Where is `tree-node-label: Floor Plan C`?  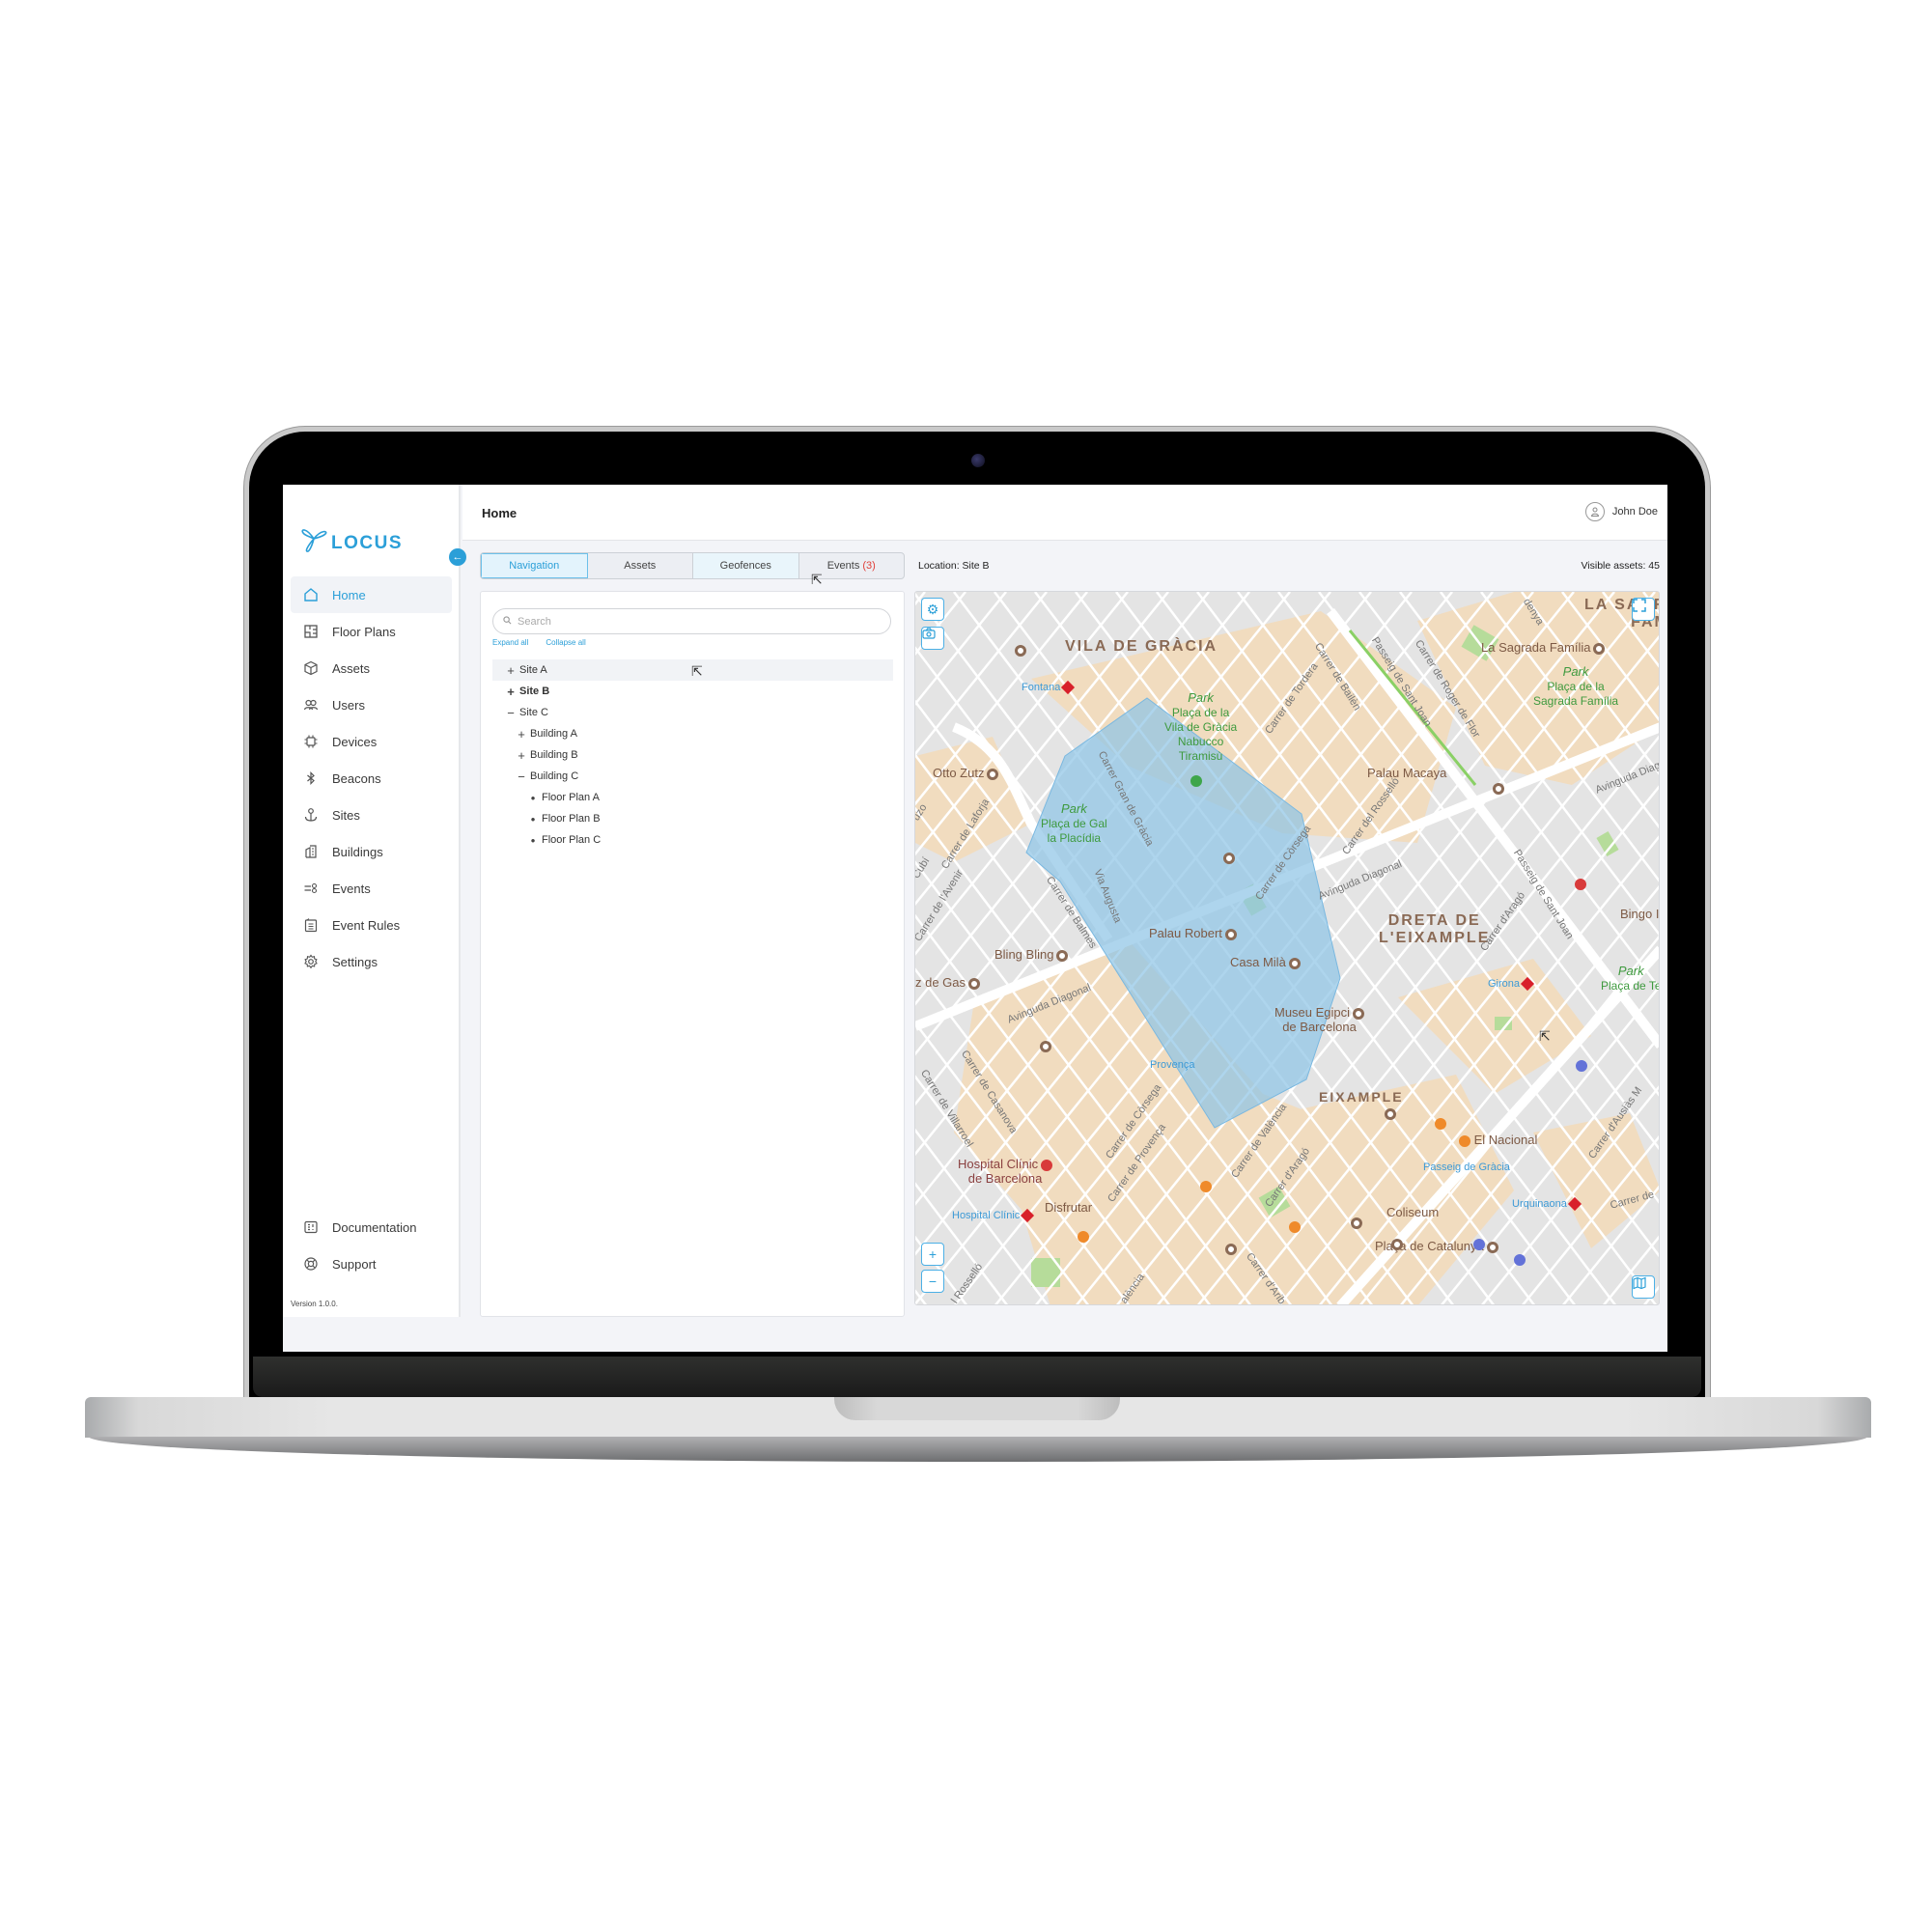
tree-node-label: Floor Plan C is located at coordinates (572, 840).